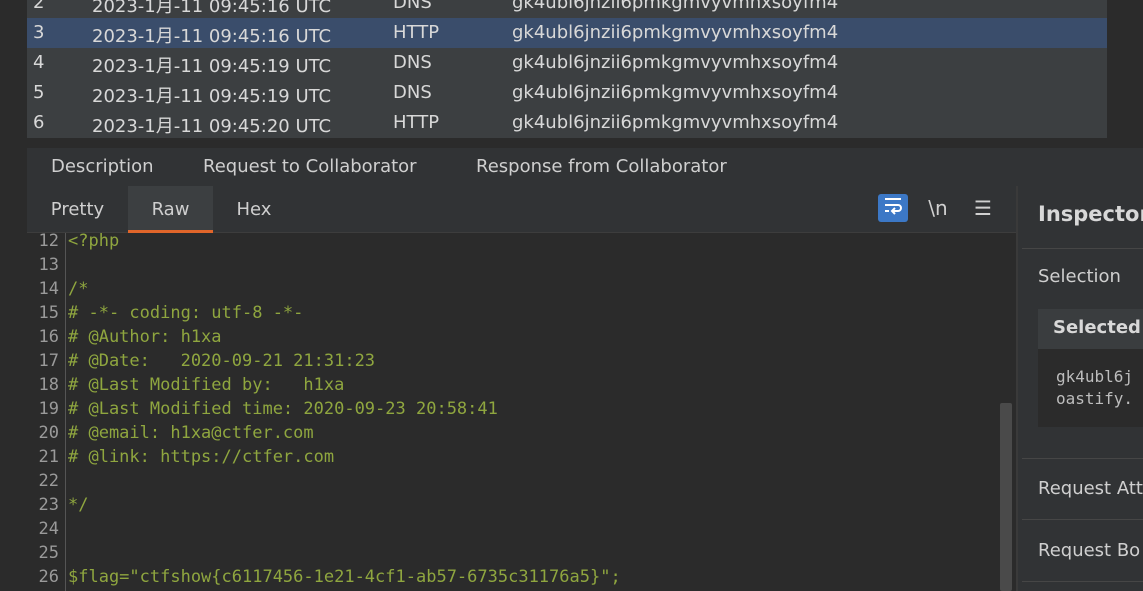 This screenshot has width=1143, height=591. I want to click on line-number: 24, so click(48, 529).